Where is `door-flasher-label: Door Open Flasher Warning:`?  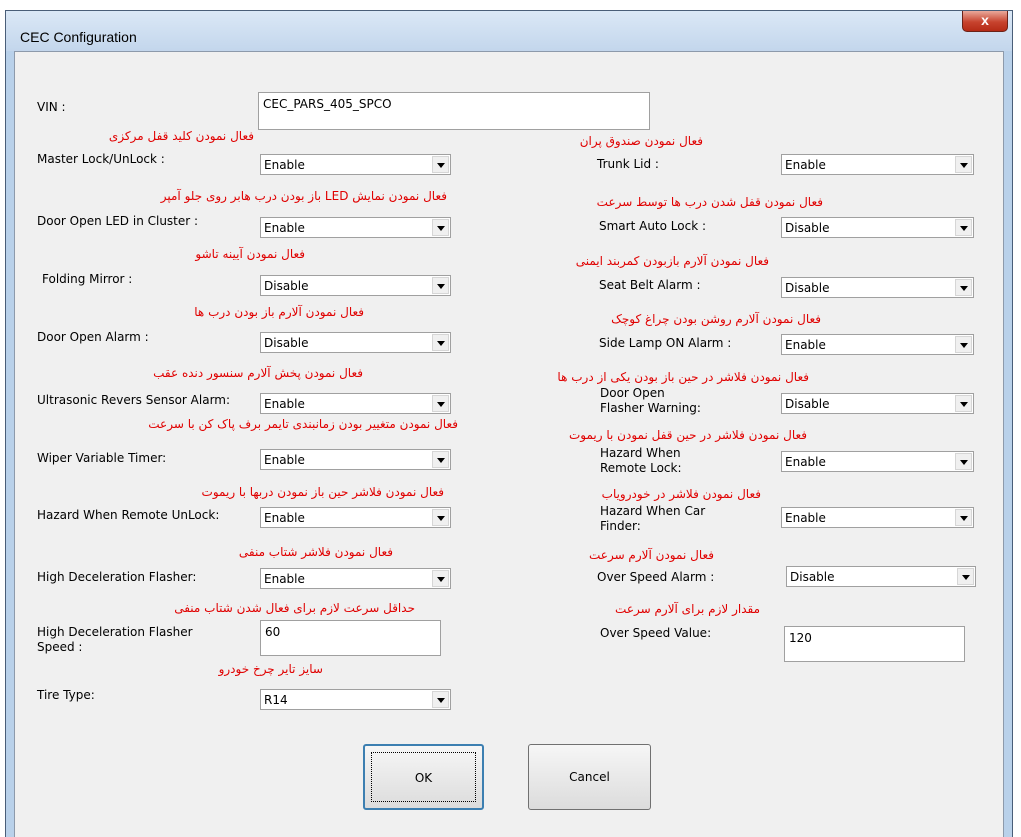 door-flasher-label: Door Open Flasher Warning: is located at coordinates (650, 400).